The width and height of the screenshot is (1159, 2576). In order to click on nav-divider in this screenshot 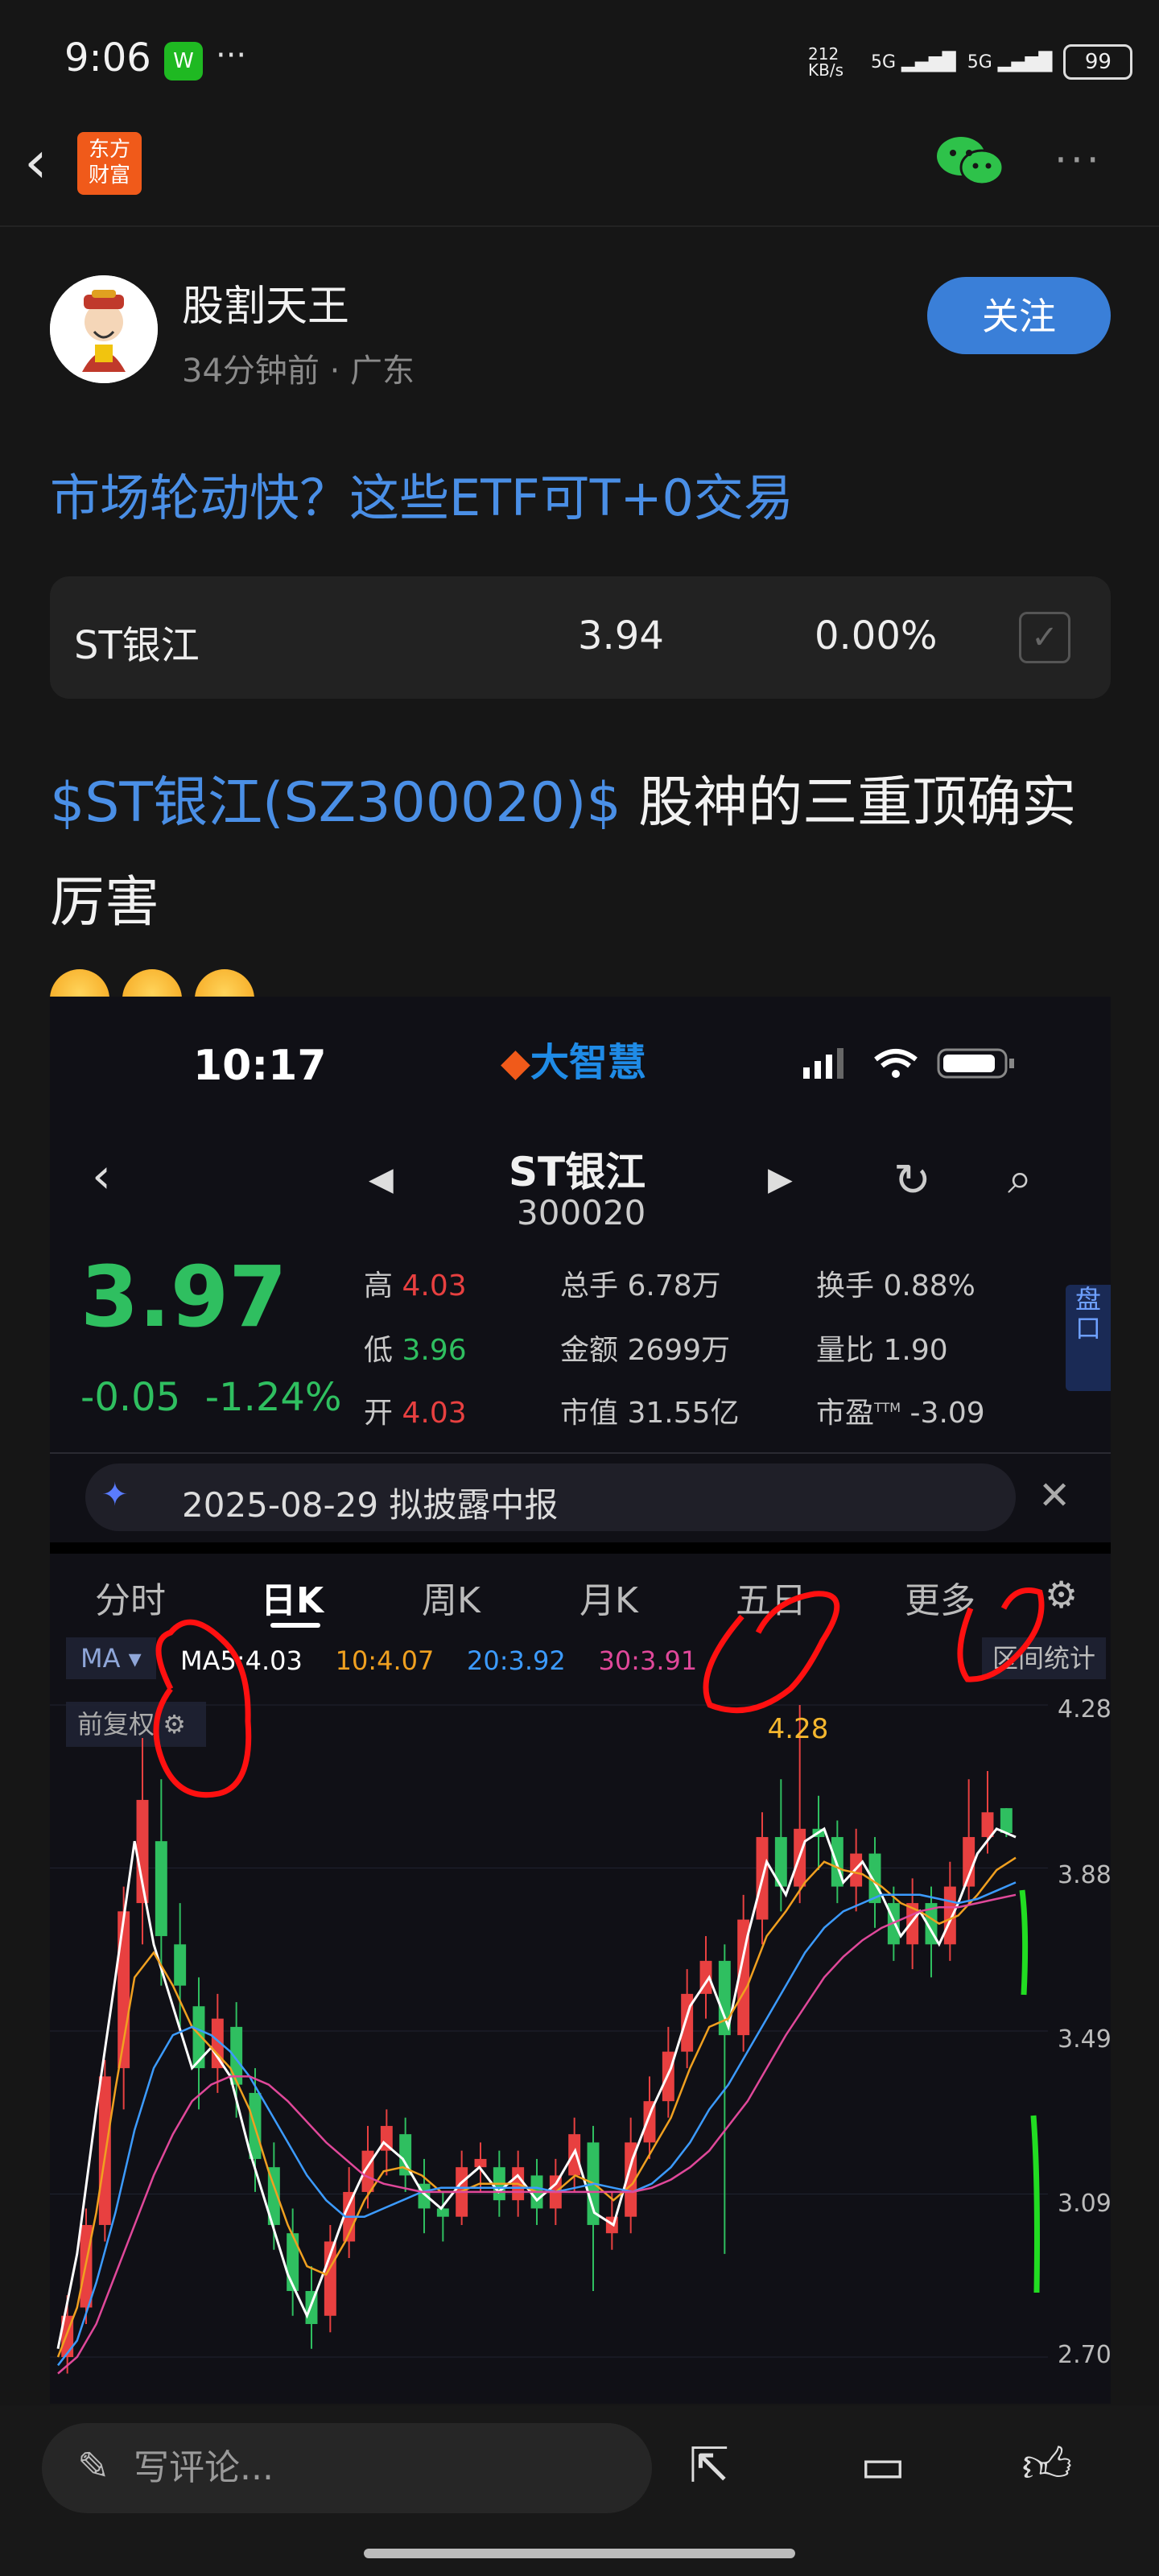, I will do `click(579, 226)`.